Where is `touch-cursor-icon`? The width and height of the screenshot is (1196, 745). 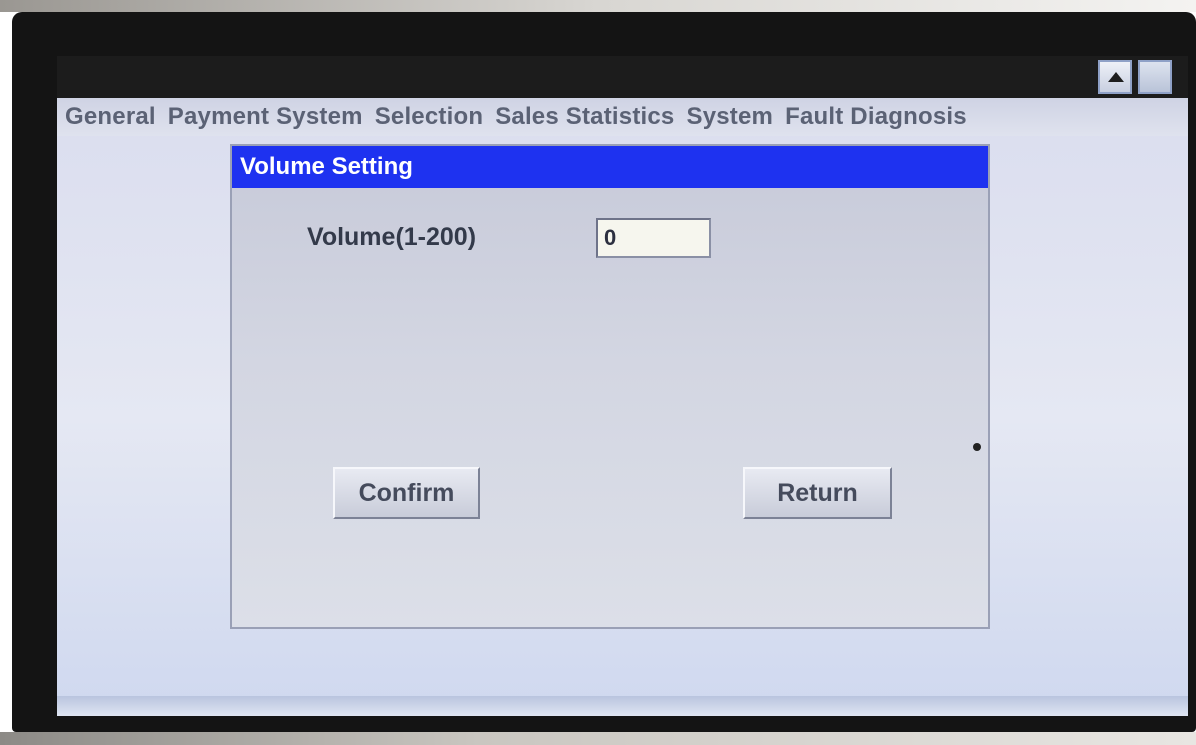
touch-cursor-icon is located at coordinates (977, 447).